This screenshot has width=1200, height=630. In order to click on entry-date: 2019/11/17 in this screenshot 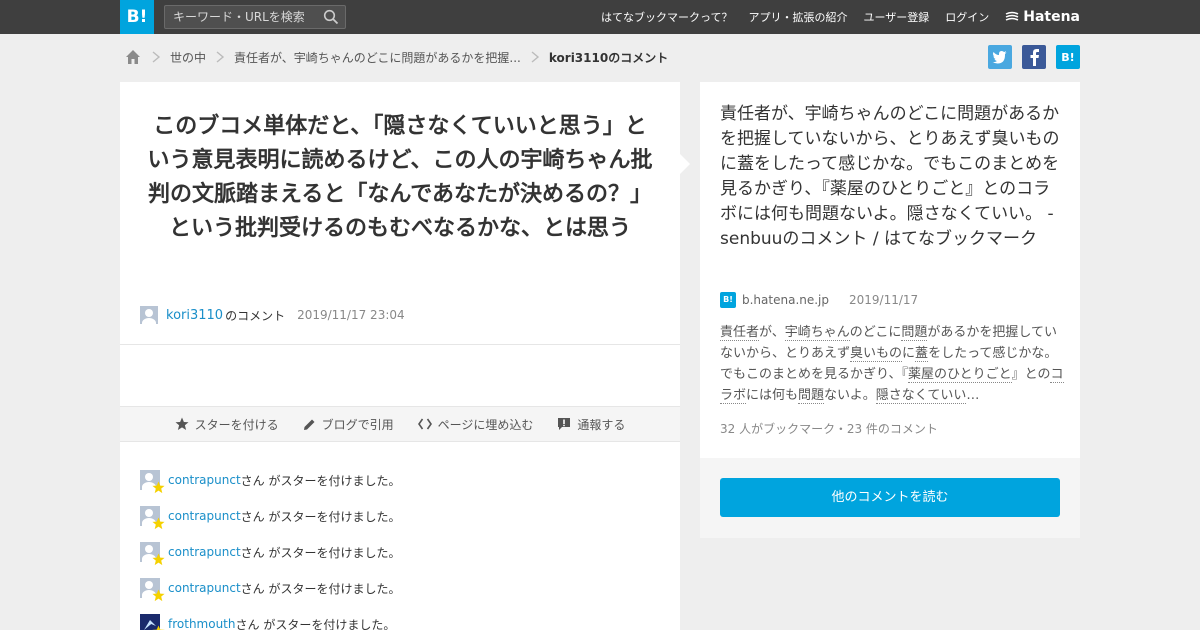, I will do `click(884, 300)`.